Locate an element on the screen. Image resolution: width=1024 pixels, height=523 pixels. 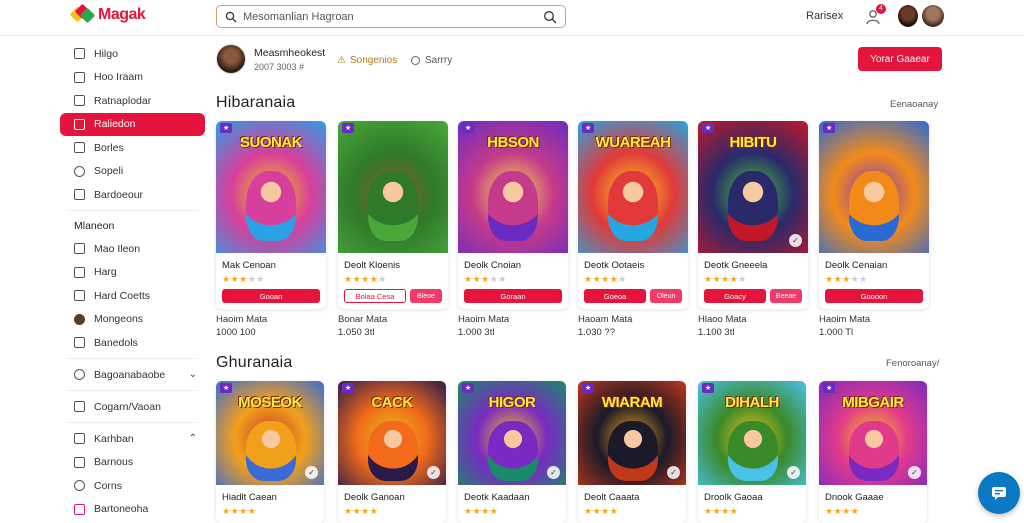
game-stat-value: 1.000 3tl is located at coordinates (476, 332).